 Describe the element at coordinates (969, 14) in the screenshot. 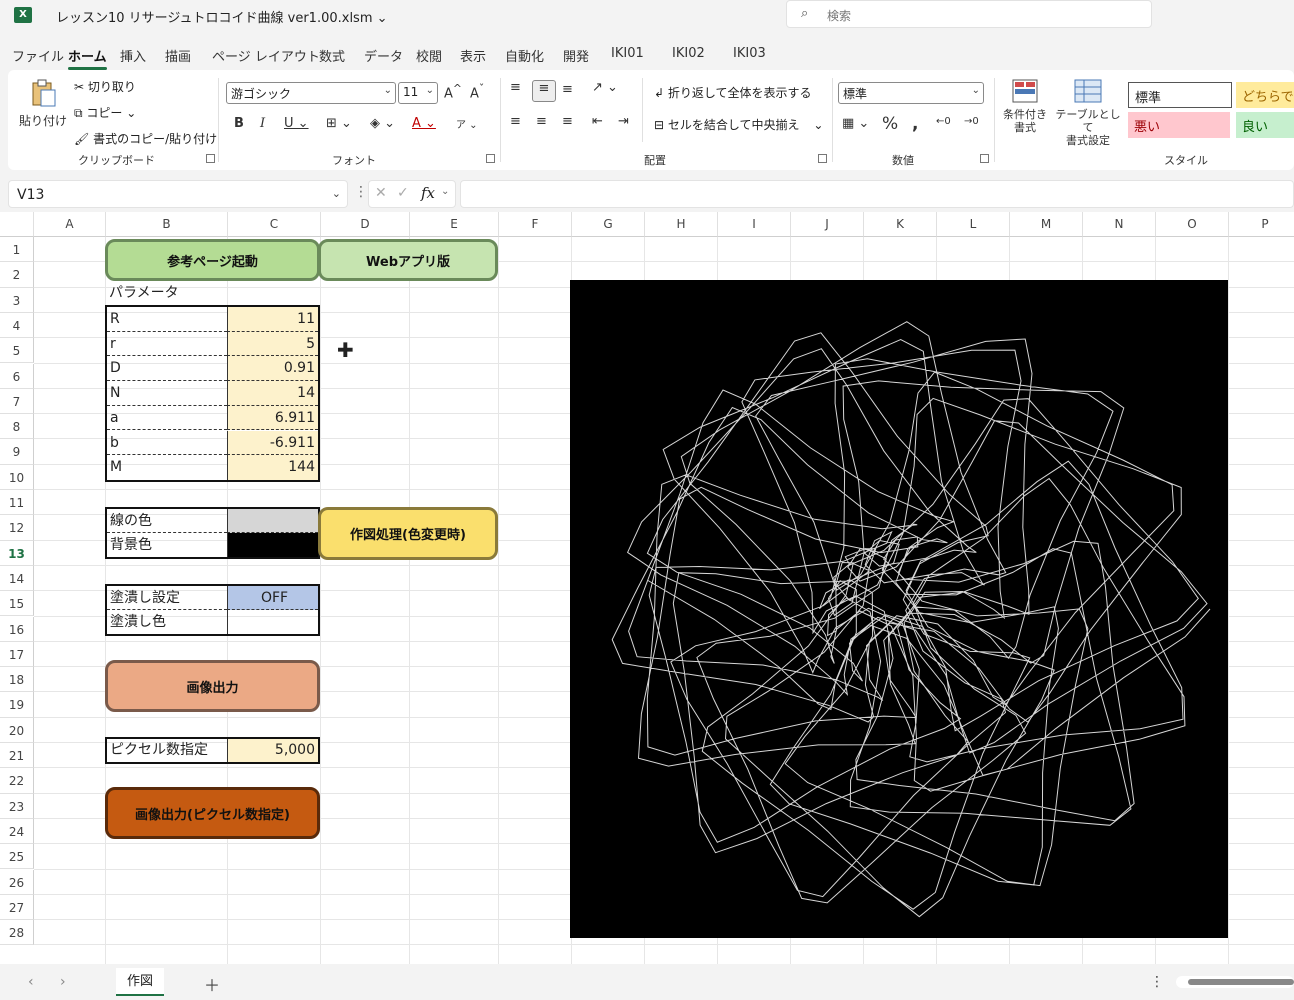

I see `search-input: ⌕ 検索` at that location.